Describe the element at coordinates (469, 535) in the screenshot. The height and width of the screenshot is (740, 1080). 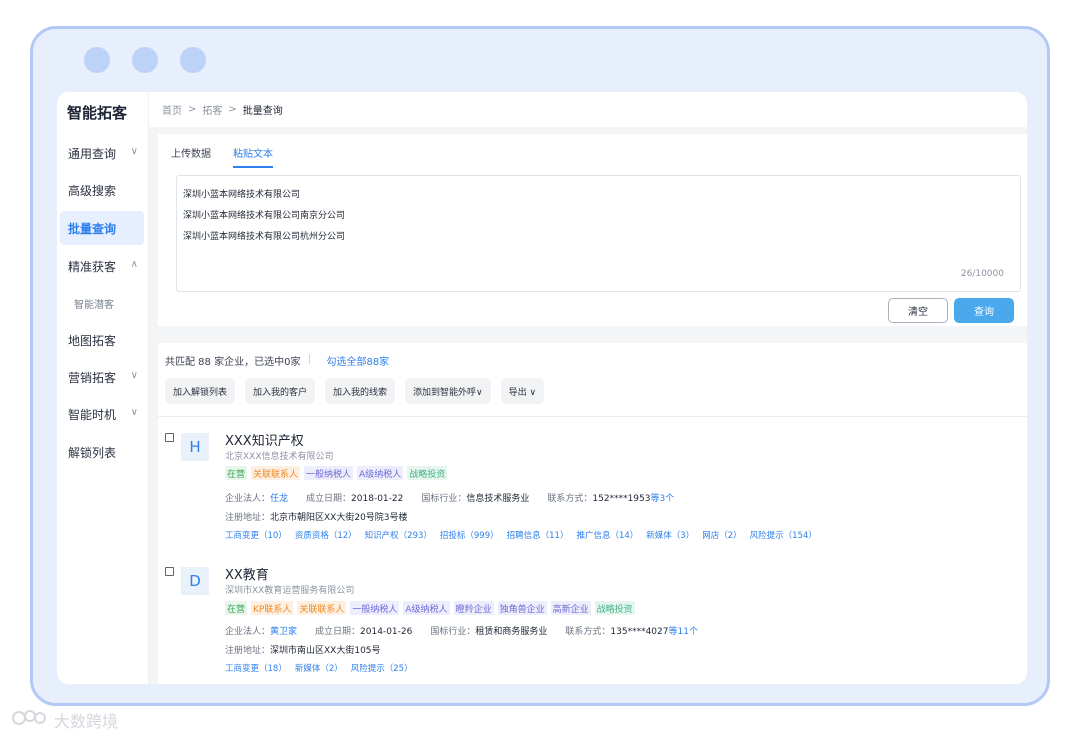
I see `company-detail-link: 招投标（999）` at that location.